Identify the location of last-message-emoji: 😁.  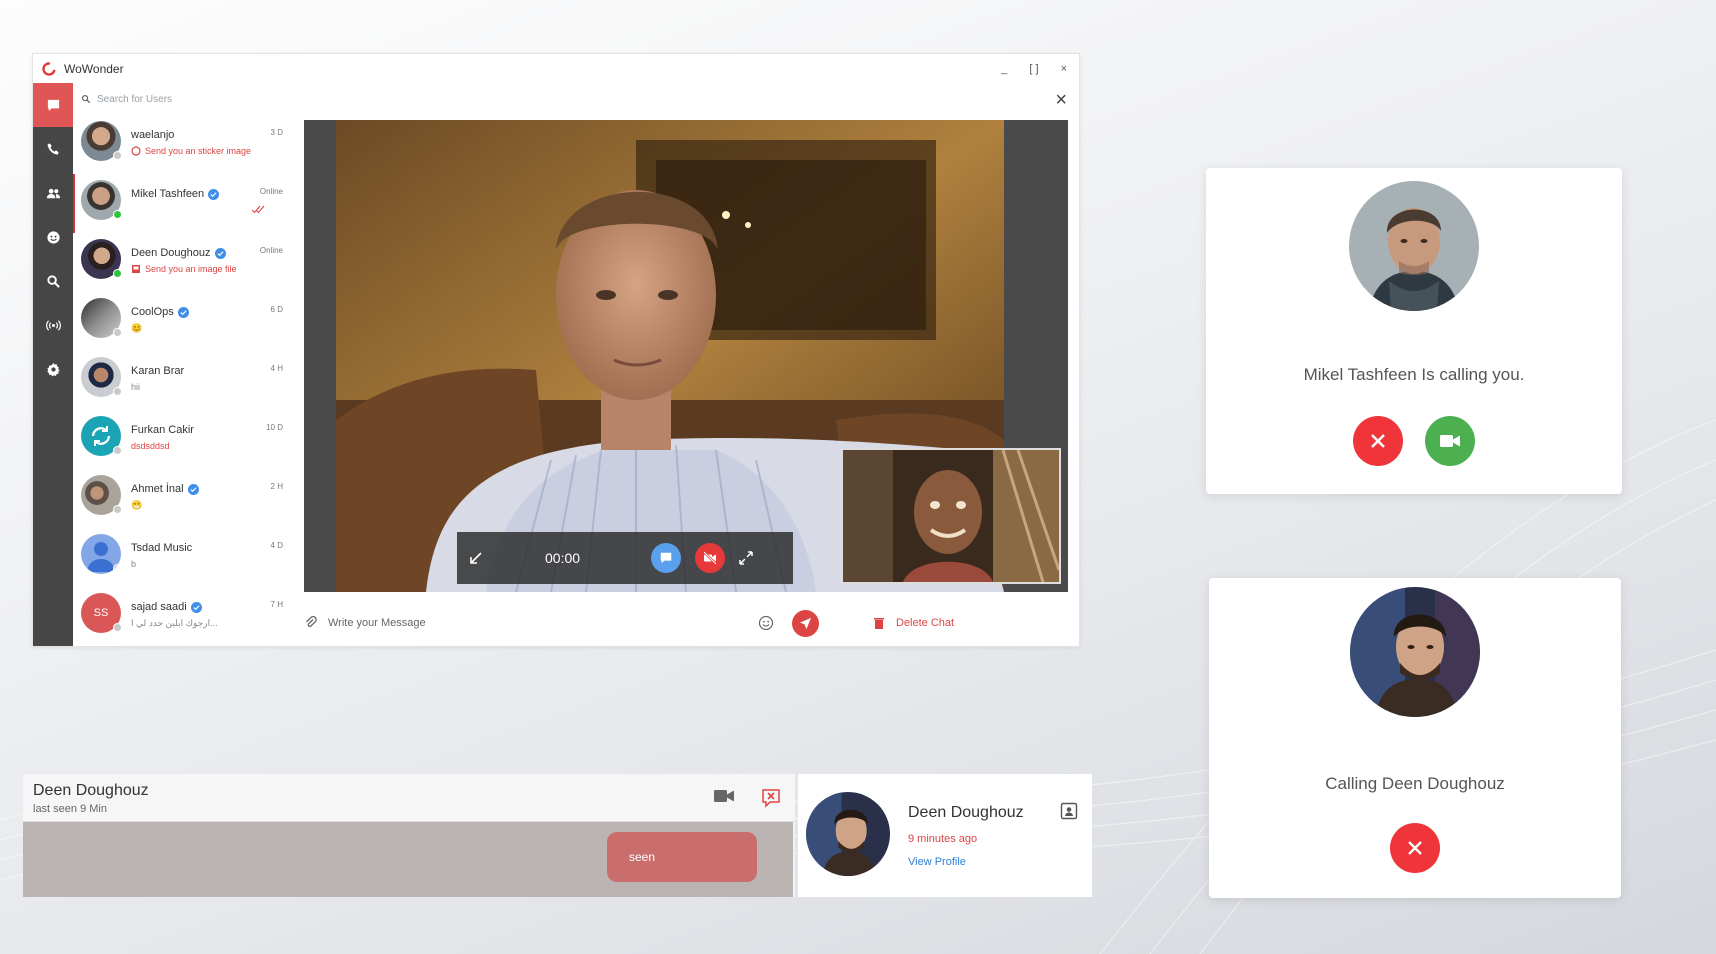
(137, 505).